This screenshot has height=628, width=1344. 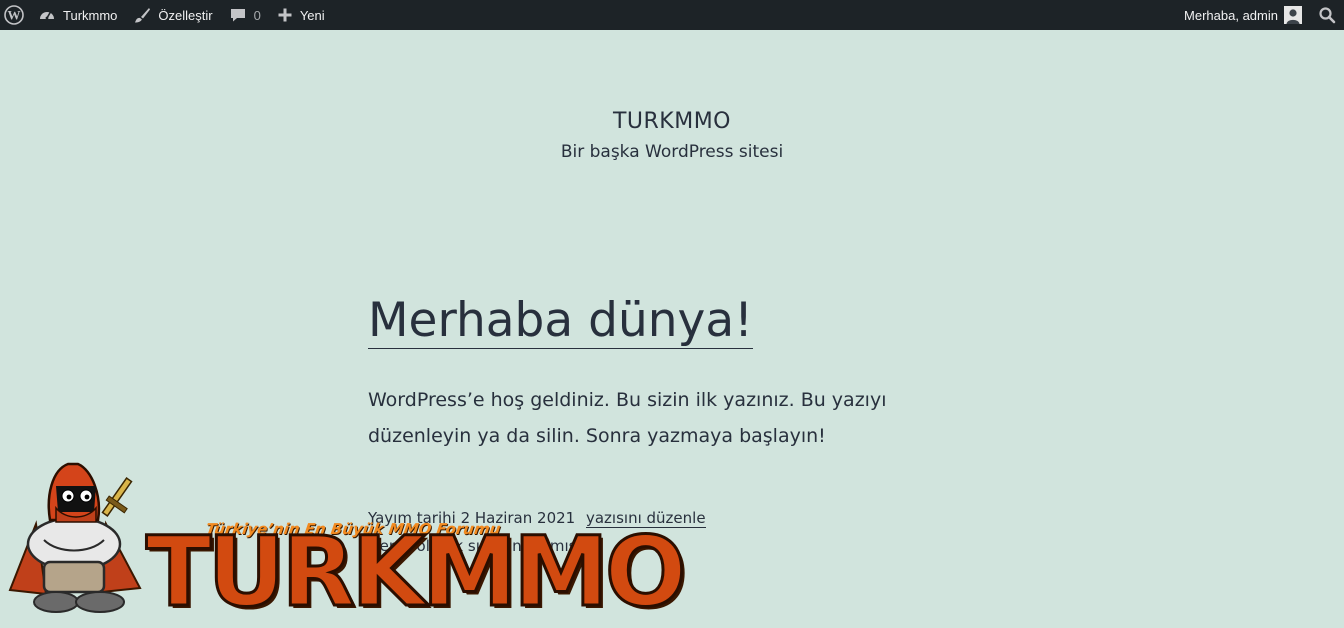 I want to click on watermark-logo-text: TURKMMO, so click(x=415, y=572).